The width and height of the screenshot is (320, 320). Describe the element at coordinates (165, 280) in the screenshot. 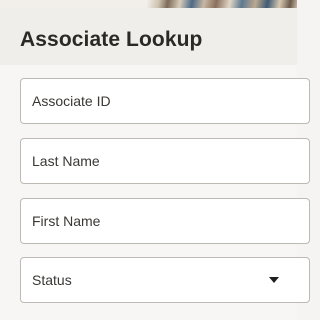

I see `status-select: Status` at that location.